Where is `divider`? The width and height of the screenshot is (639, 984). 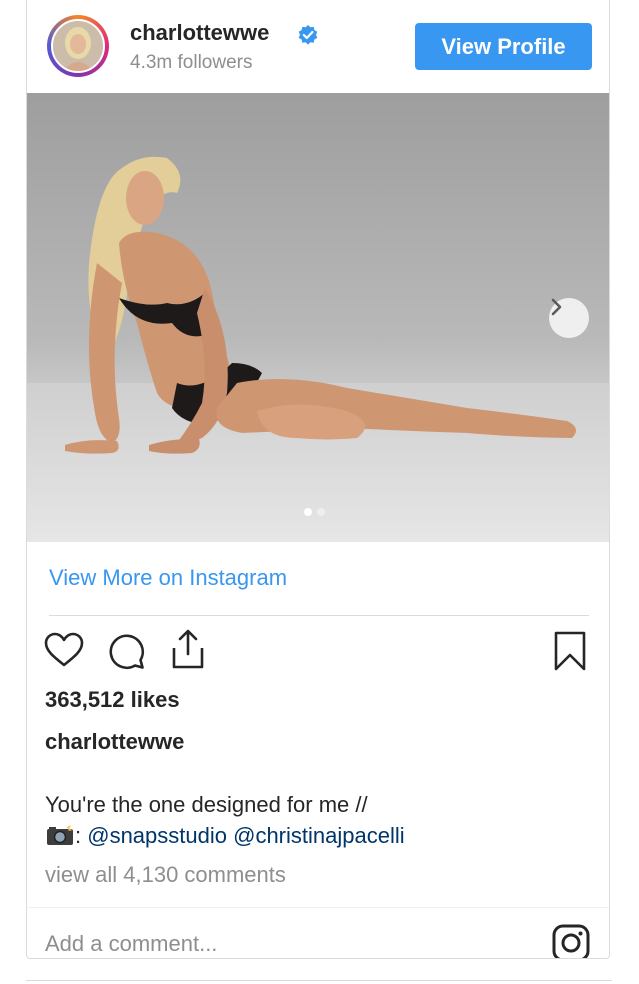
divider is located at coordinates (319, 615).